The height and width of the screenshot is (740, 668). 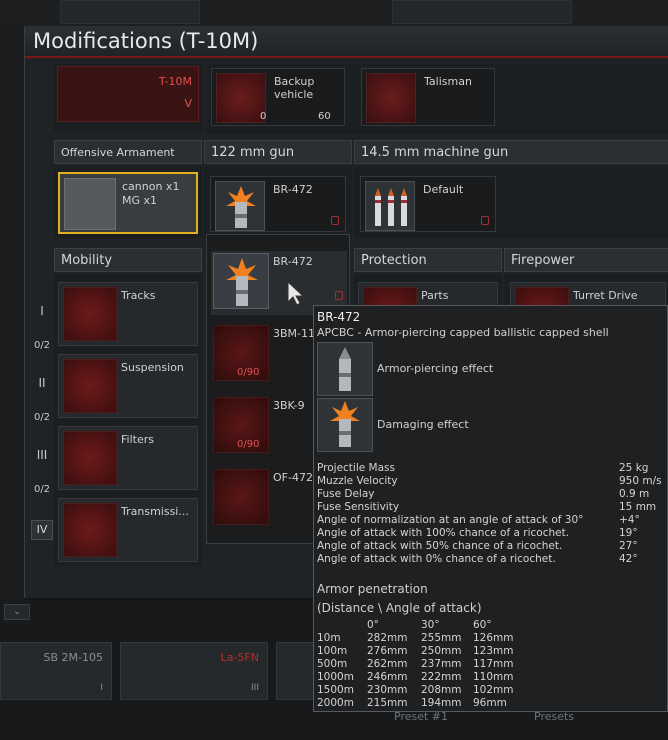 I want to click on offensive-armament-header: Offensive Armament, so click(x=128, y=152).